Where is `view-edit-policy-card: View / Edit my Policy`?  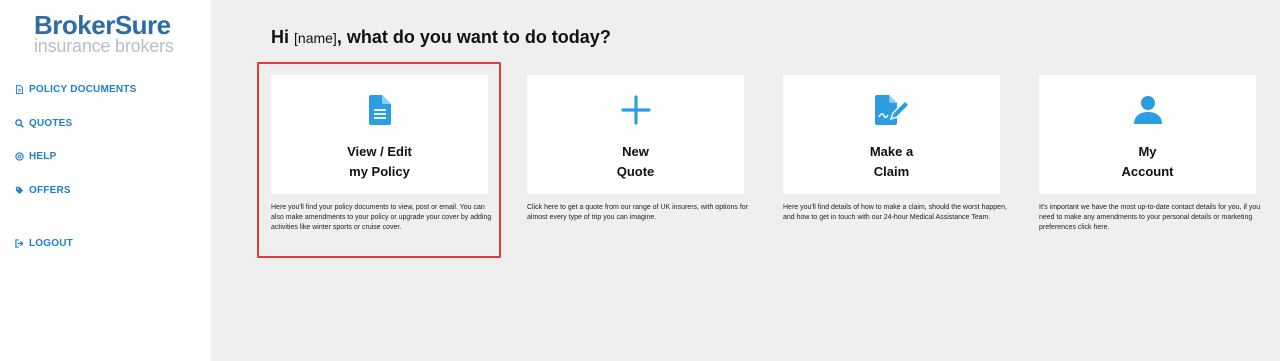 view-edit-policy-card: View / Edit my Policy is located at coordinates (379, 134).